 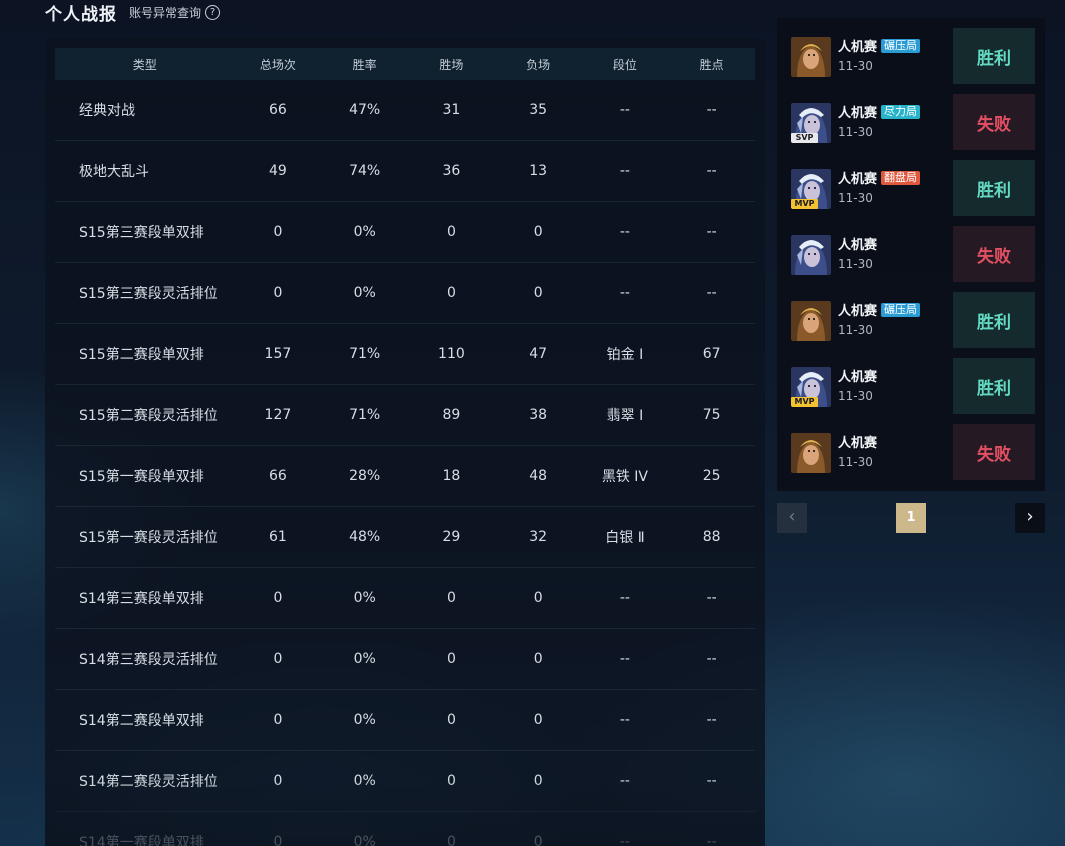 What do you see at coordinates (405, 781) in the screenshot?
I see `table-row: S14第二赛段灵活排位 0 0% 0 0 -- --` at bounding box center [405, 781].